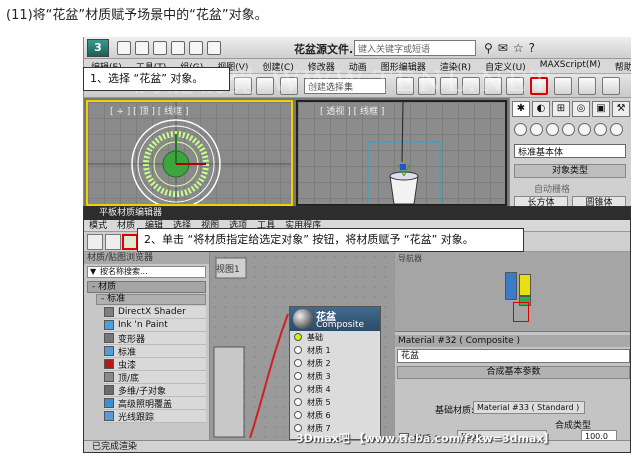 The image size is (631, 453). Describe the element at coordinates (214, 48) in the screenshot. I see `project-folder-icon` at that location.